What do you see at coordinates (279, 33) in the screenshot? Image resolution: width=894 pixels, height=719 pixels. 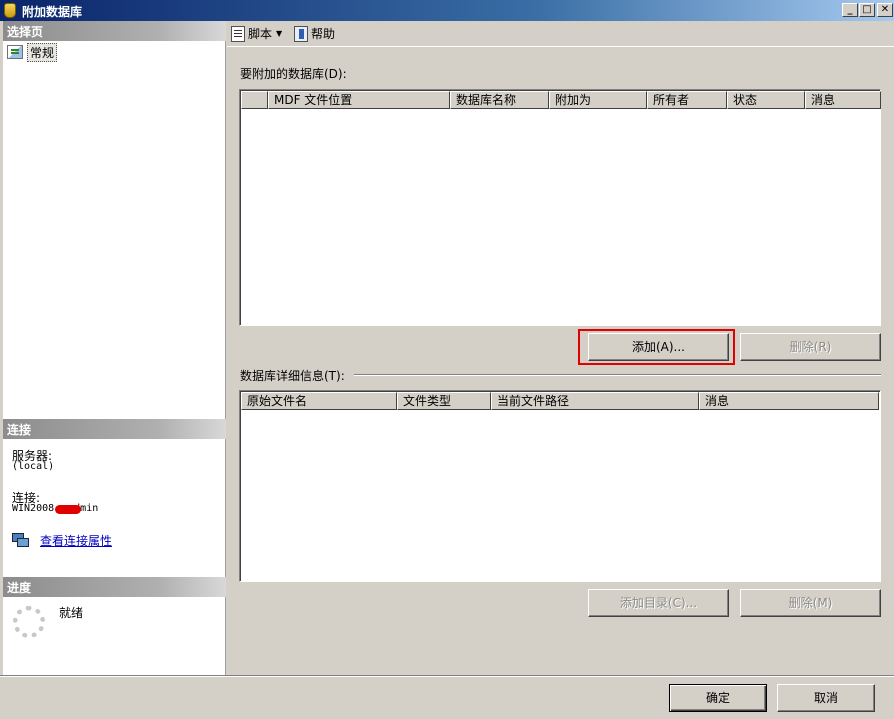 I see `dropdown-arrow-icon: ▼` at bounding box center [279, 33].